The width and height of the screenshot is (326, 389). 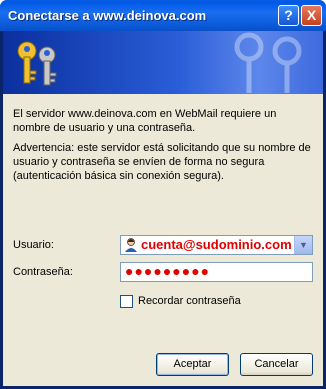 I want to click on password-value: ●●●●●●●●●, so click(x=168, y=271).